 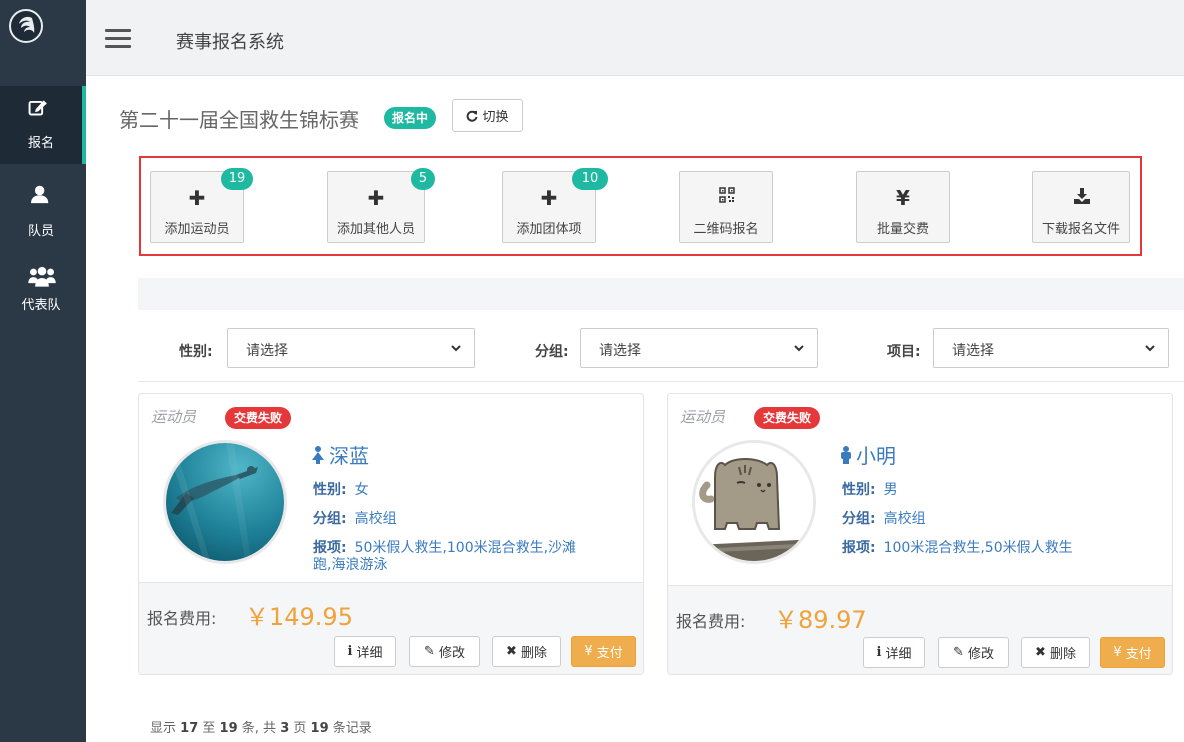 I want to click on action-label: 添加运动员, so click(x=197, y=229).